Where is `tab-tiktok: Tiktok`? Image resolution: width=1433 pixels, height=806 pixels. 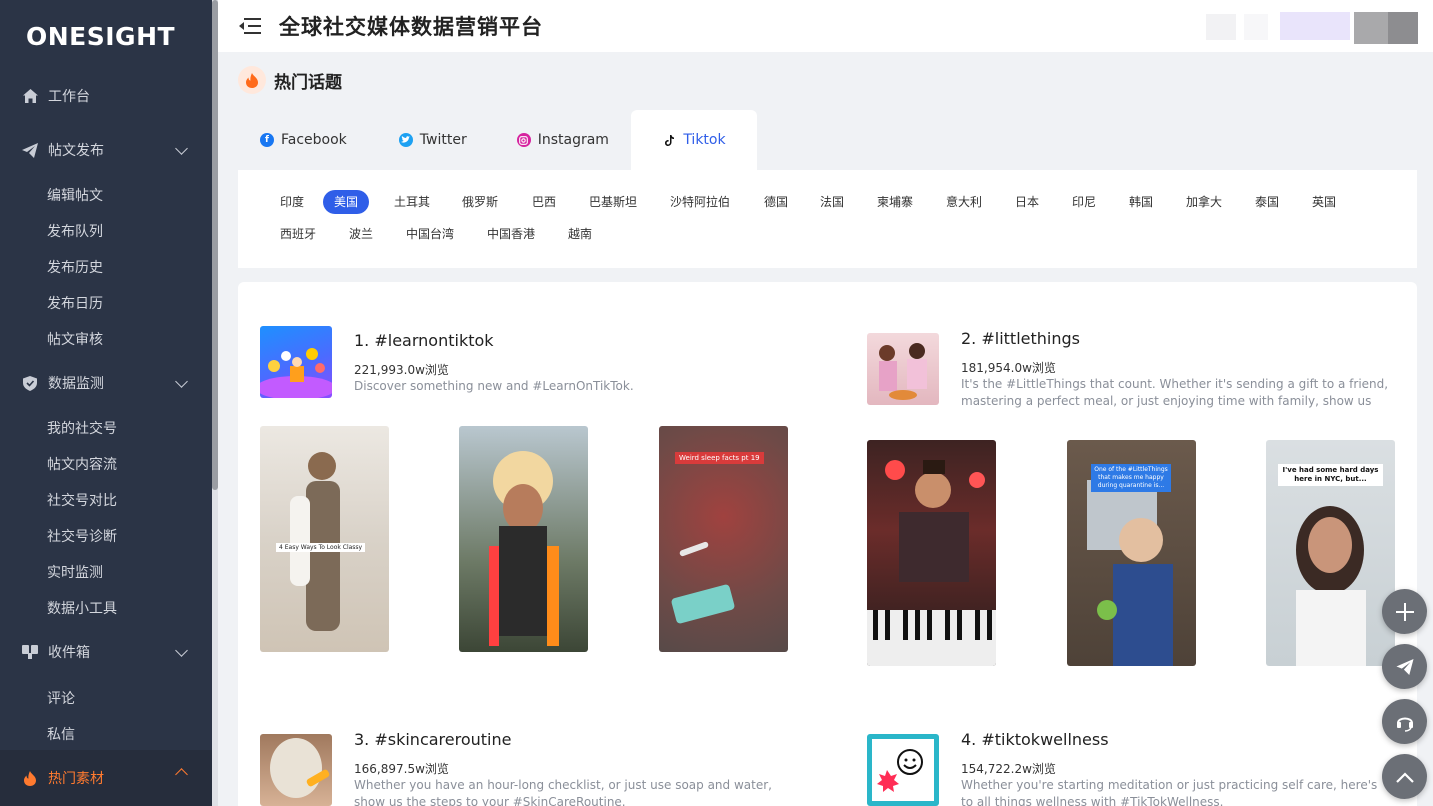
tab-tiktok: Tiktok is located at coordinates (693, 140).